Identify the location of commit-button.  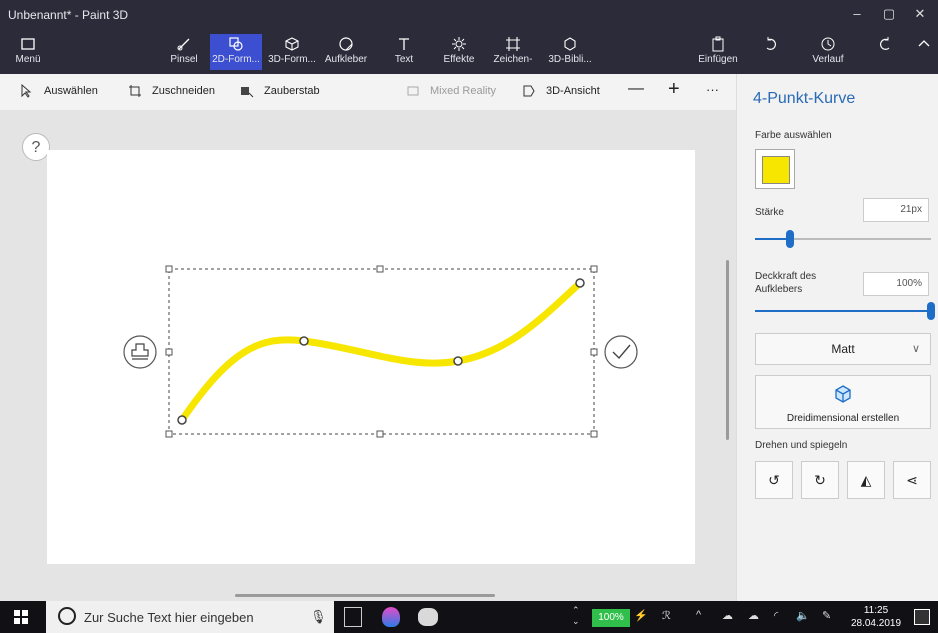
(621, 352).